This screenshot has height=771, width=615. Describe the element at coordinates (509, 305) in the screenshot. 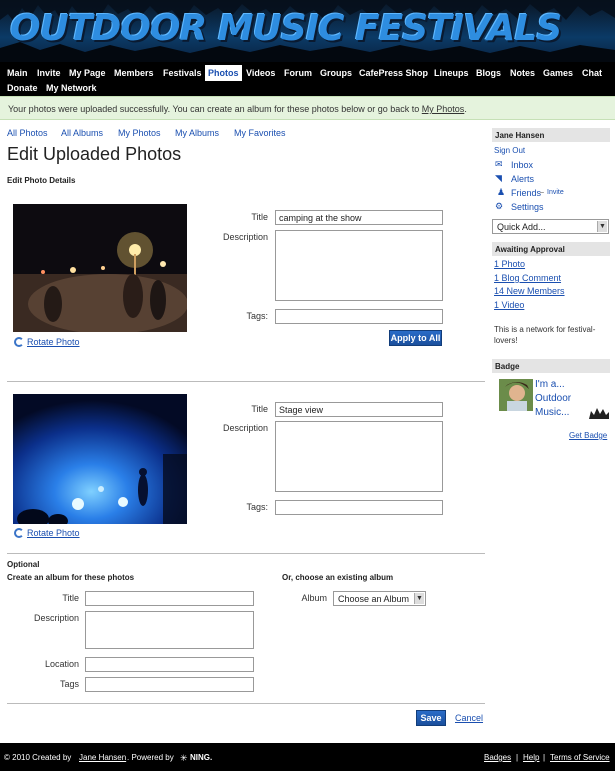

I see `awaiting-video-link: 1 Video` at that location.